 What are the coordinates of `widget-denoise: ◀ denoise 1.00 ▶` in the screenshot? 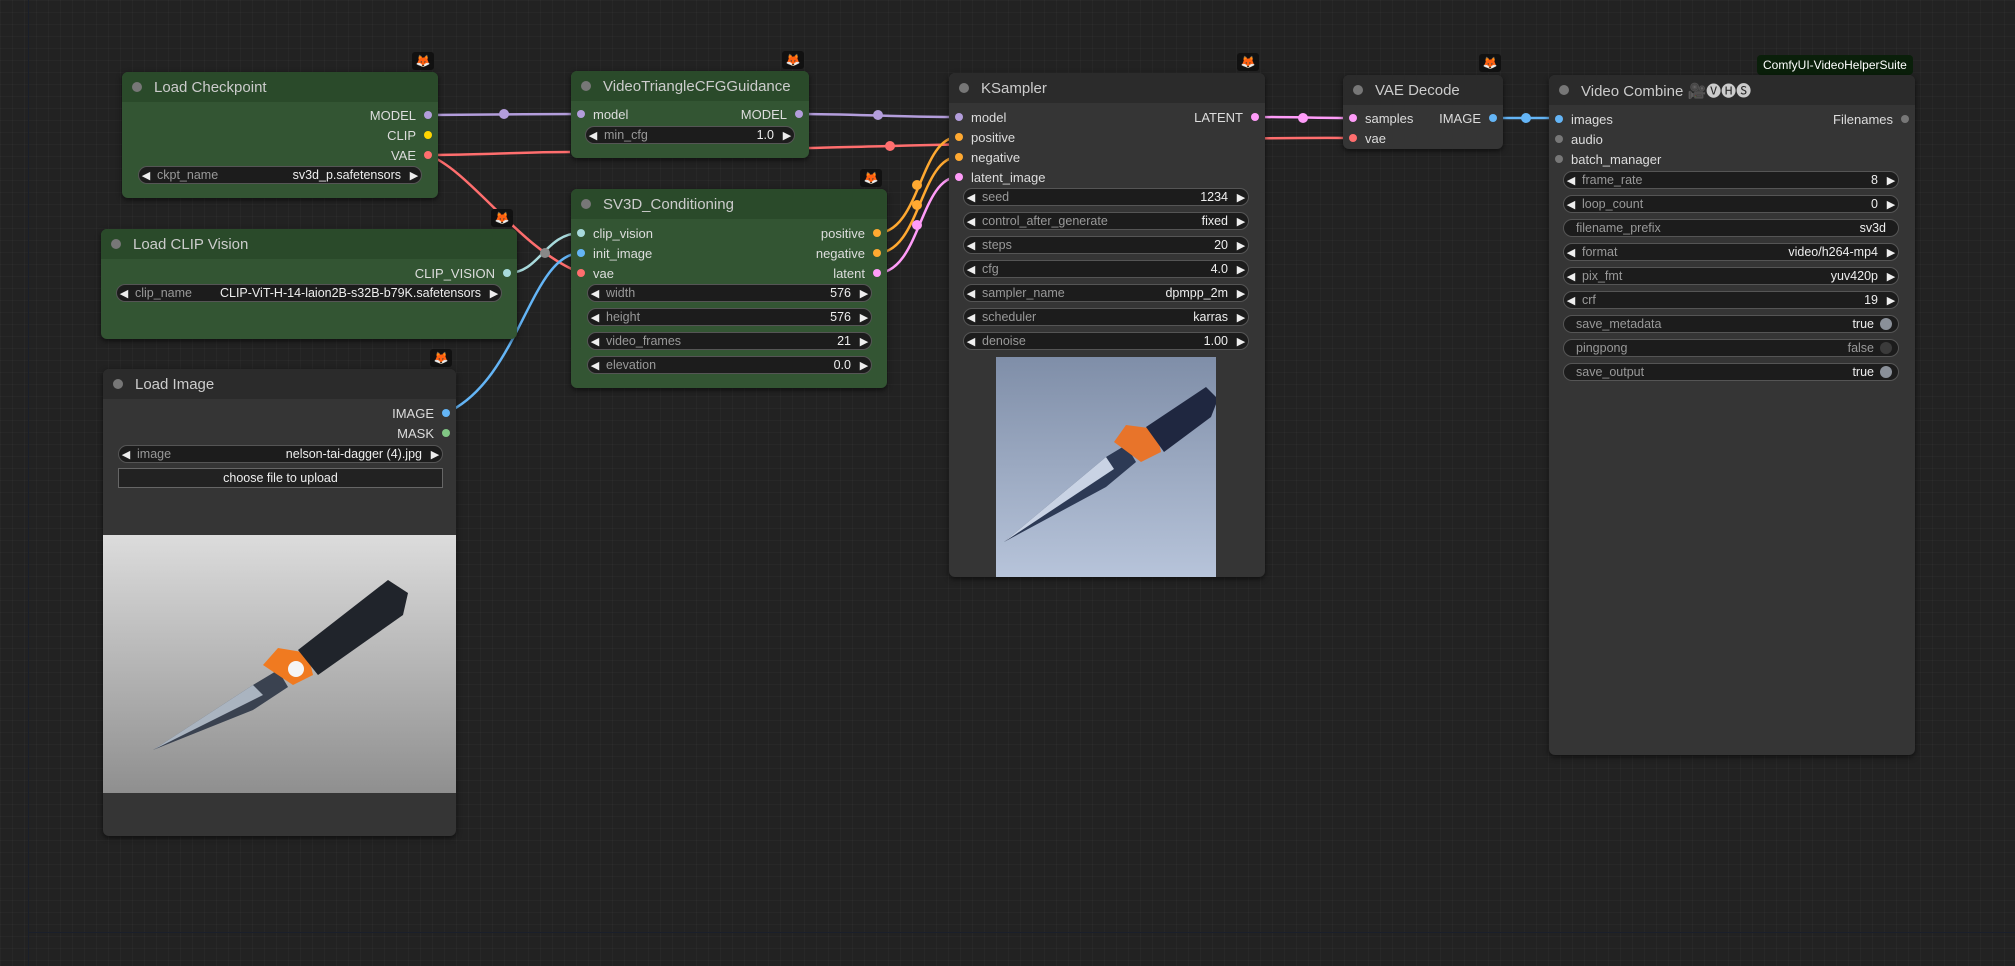 It's located at (1106, 341).